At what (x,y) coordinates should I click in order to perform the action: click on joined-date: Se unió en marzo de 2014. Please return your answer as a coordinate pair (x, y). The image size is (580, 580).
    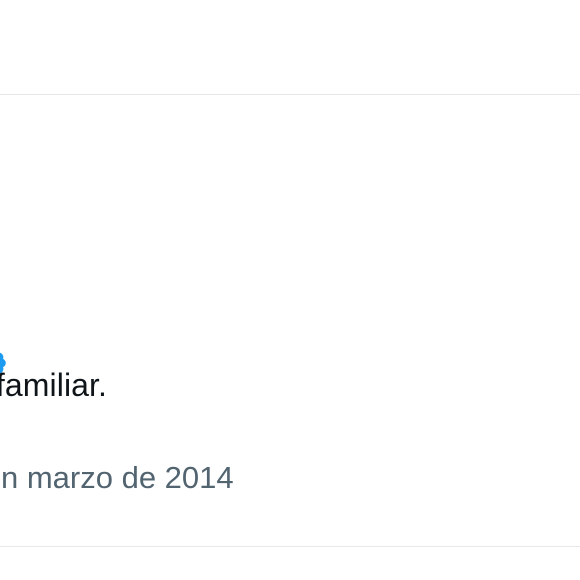
    Looking at the image, I should click on (117, 477).